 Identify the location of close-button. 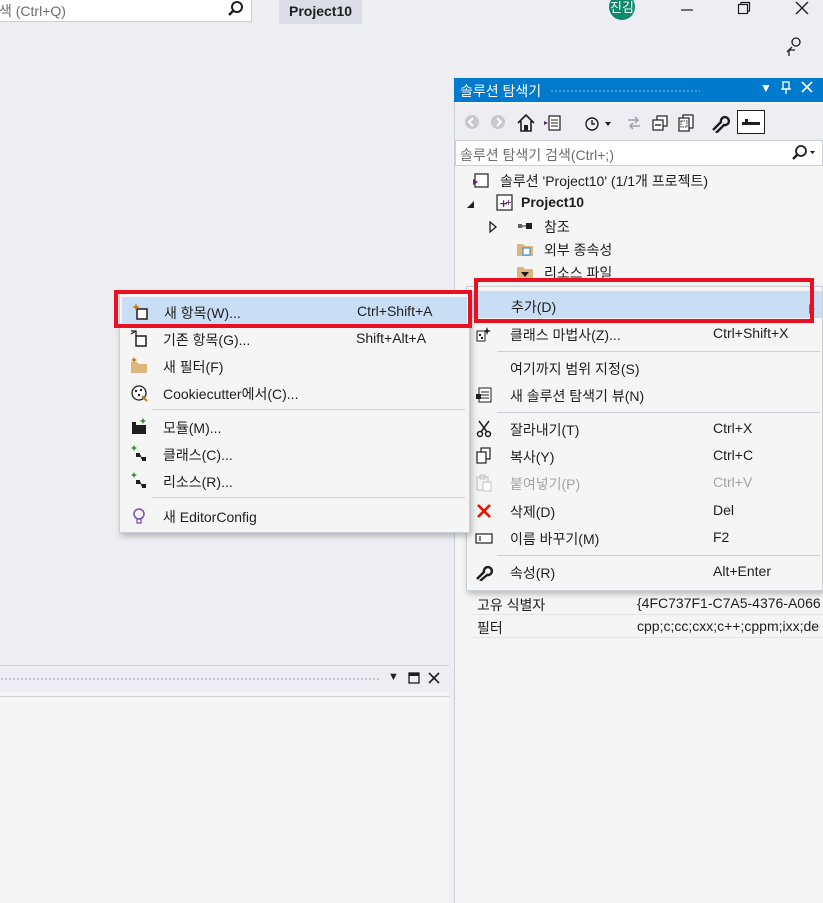
(802, 12).